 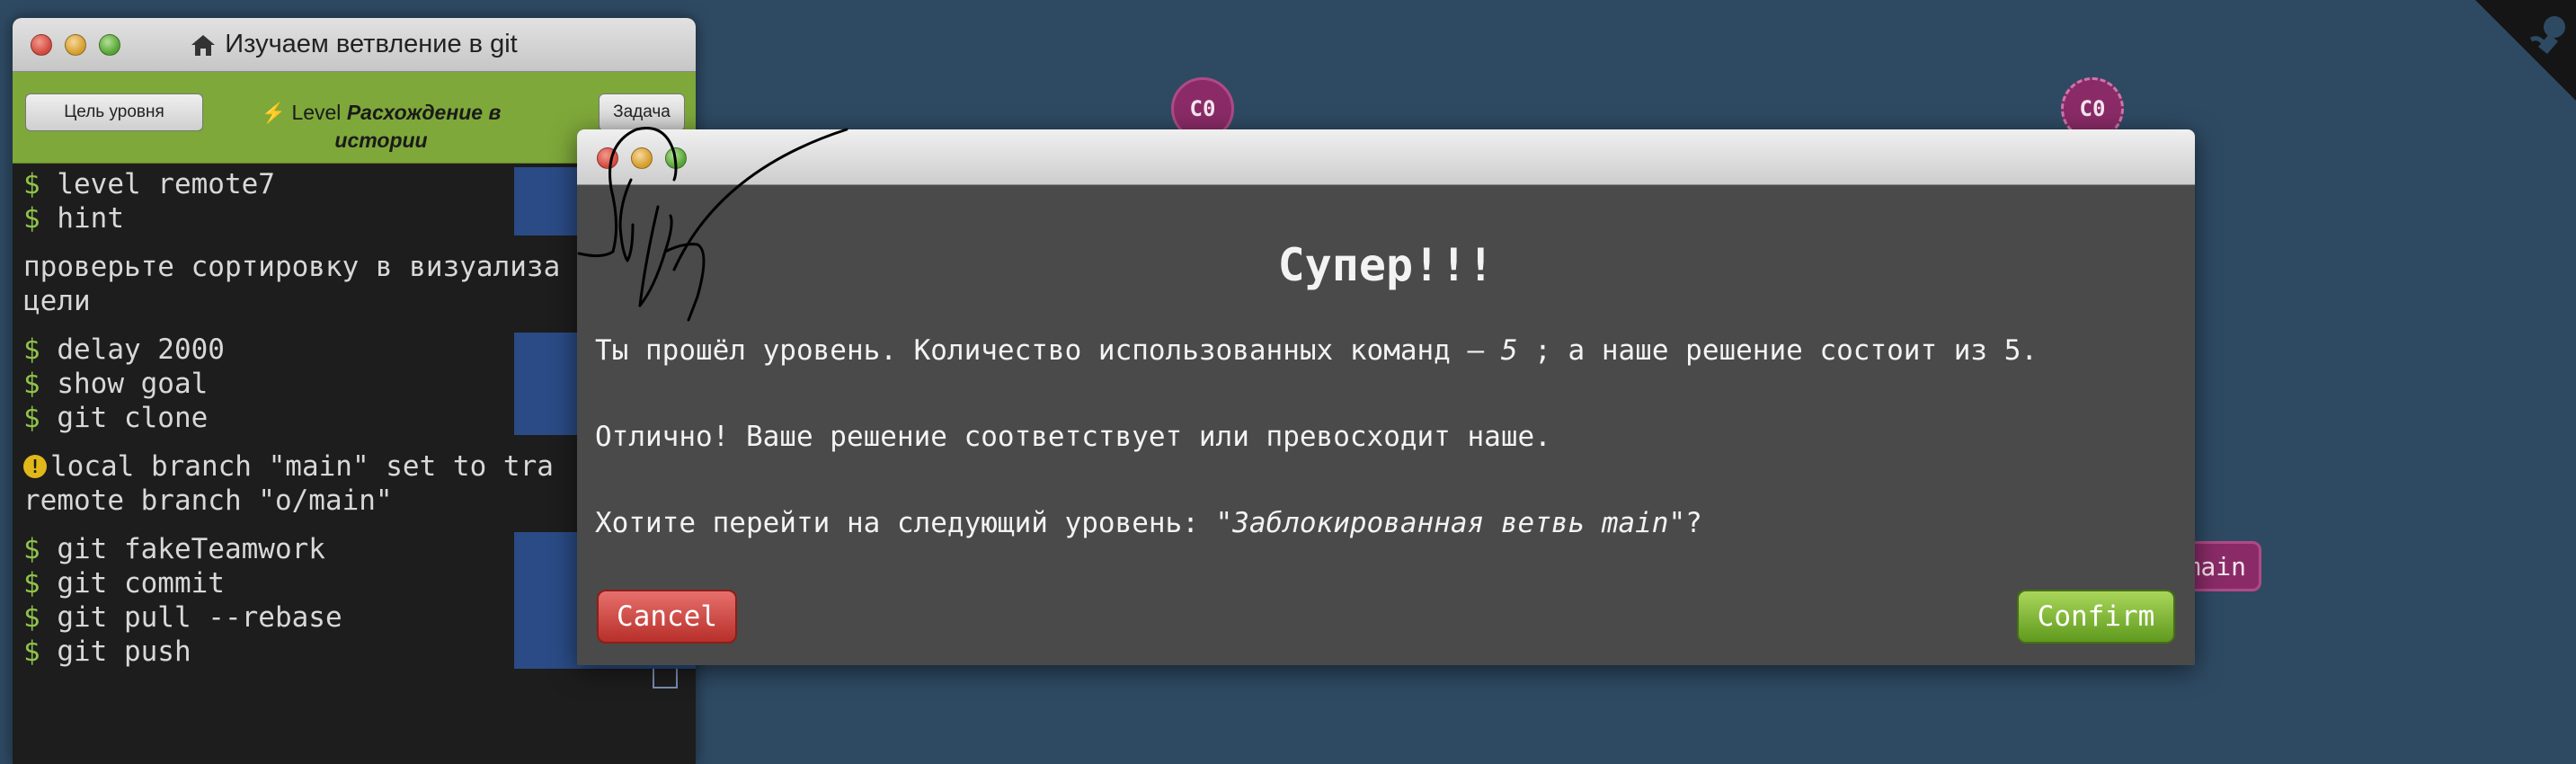 What do you see at coordinates (2096, 617) in the screenshot?
I see `confirm-button: Confirm` at bounding box center [2096, 617].